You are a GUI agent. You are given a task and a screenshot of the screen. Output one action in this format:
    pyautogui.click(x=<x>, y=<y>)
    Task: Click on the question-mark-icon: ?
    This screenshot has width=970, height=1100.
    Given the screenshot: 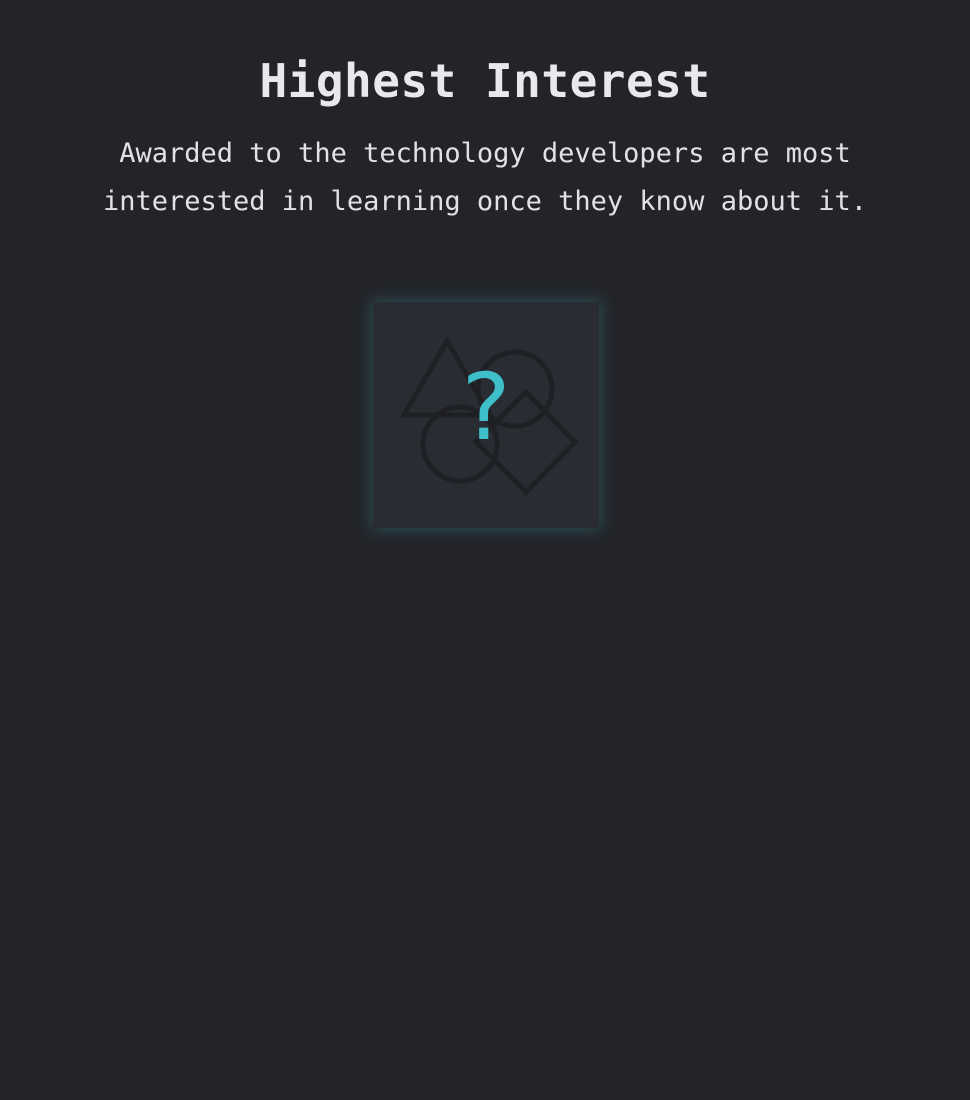 What is the action you would take?
    pyautogui.click(x=486, y=407)
    